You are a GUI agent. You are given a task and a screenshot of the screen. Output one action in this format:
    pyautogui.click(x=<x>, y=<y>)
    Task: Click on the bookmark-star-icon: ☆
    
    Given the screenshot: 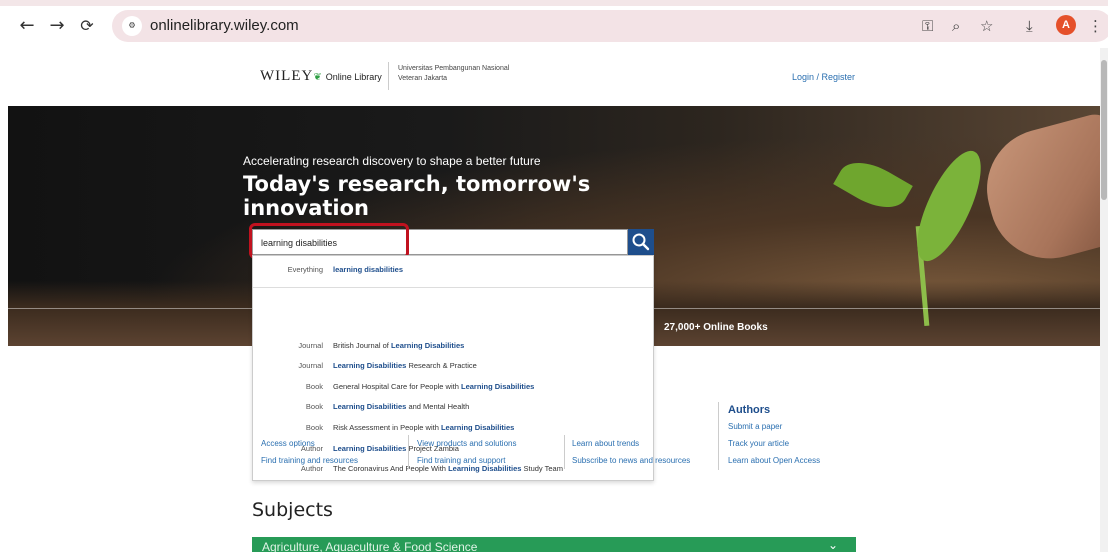 What is the action you would take?
    pyautogui.click(x=986, y=26)
    